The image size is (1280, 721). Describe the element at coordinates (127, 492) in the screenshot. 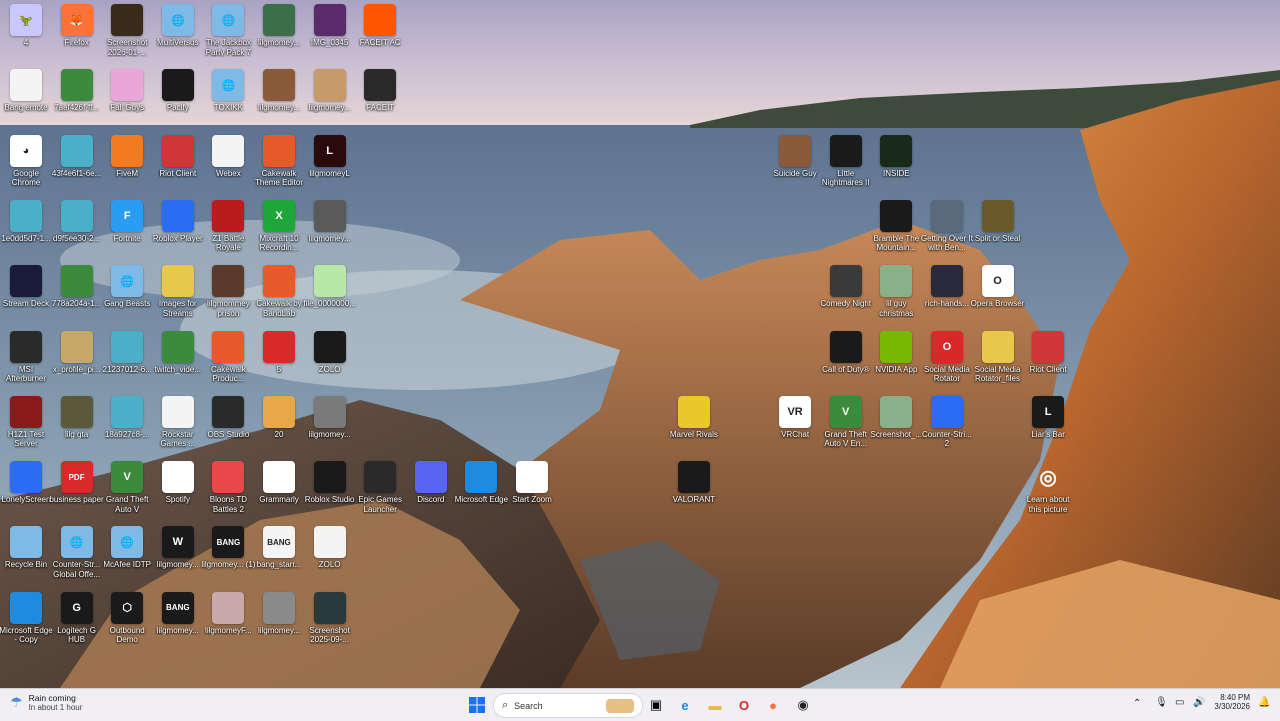

I see `desktop-icon: V Grand Theft Auto V` at that location.